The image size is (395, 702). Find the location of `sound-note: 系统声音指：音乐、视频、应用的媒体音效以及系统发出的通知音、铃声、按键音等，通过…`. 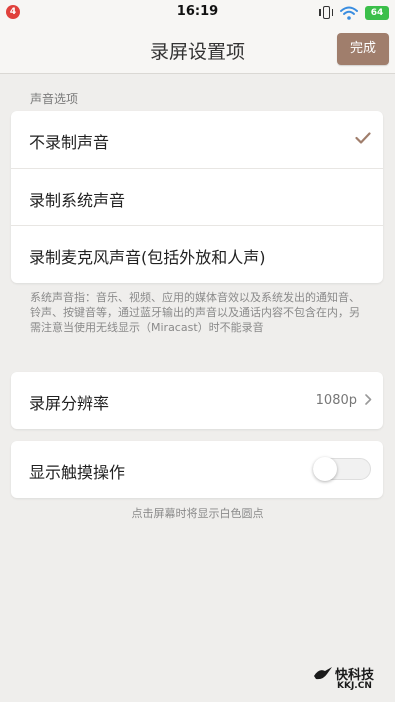

sound-note: 系统声音指：音乐、视频、应用的媒体音效以及系统发出的通知音、铃声、按键音等，通过… is located at coordinates (195, 312).